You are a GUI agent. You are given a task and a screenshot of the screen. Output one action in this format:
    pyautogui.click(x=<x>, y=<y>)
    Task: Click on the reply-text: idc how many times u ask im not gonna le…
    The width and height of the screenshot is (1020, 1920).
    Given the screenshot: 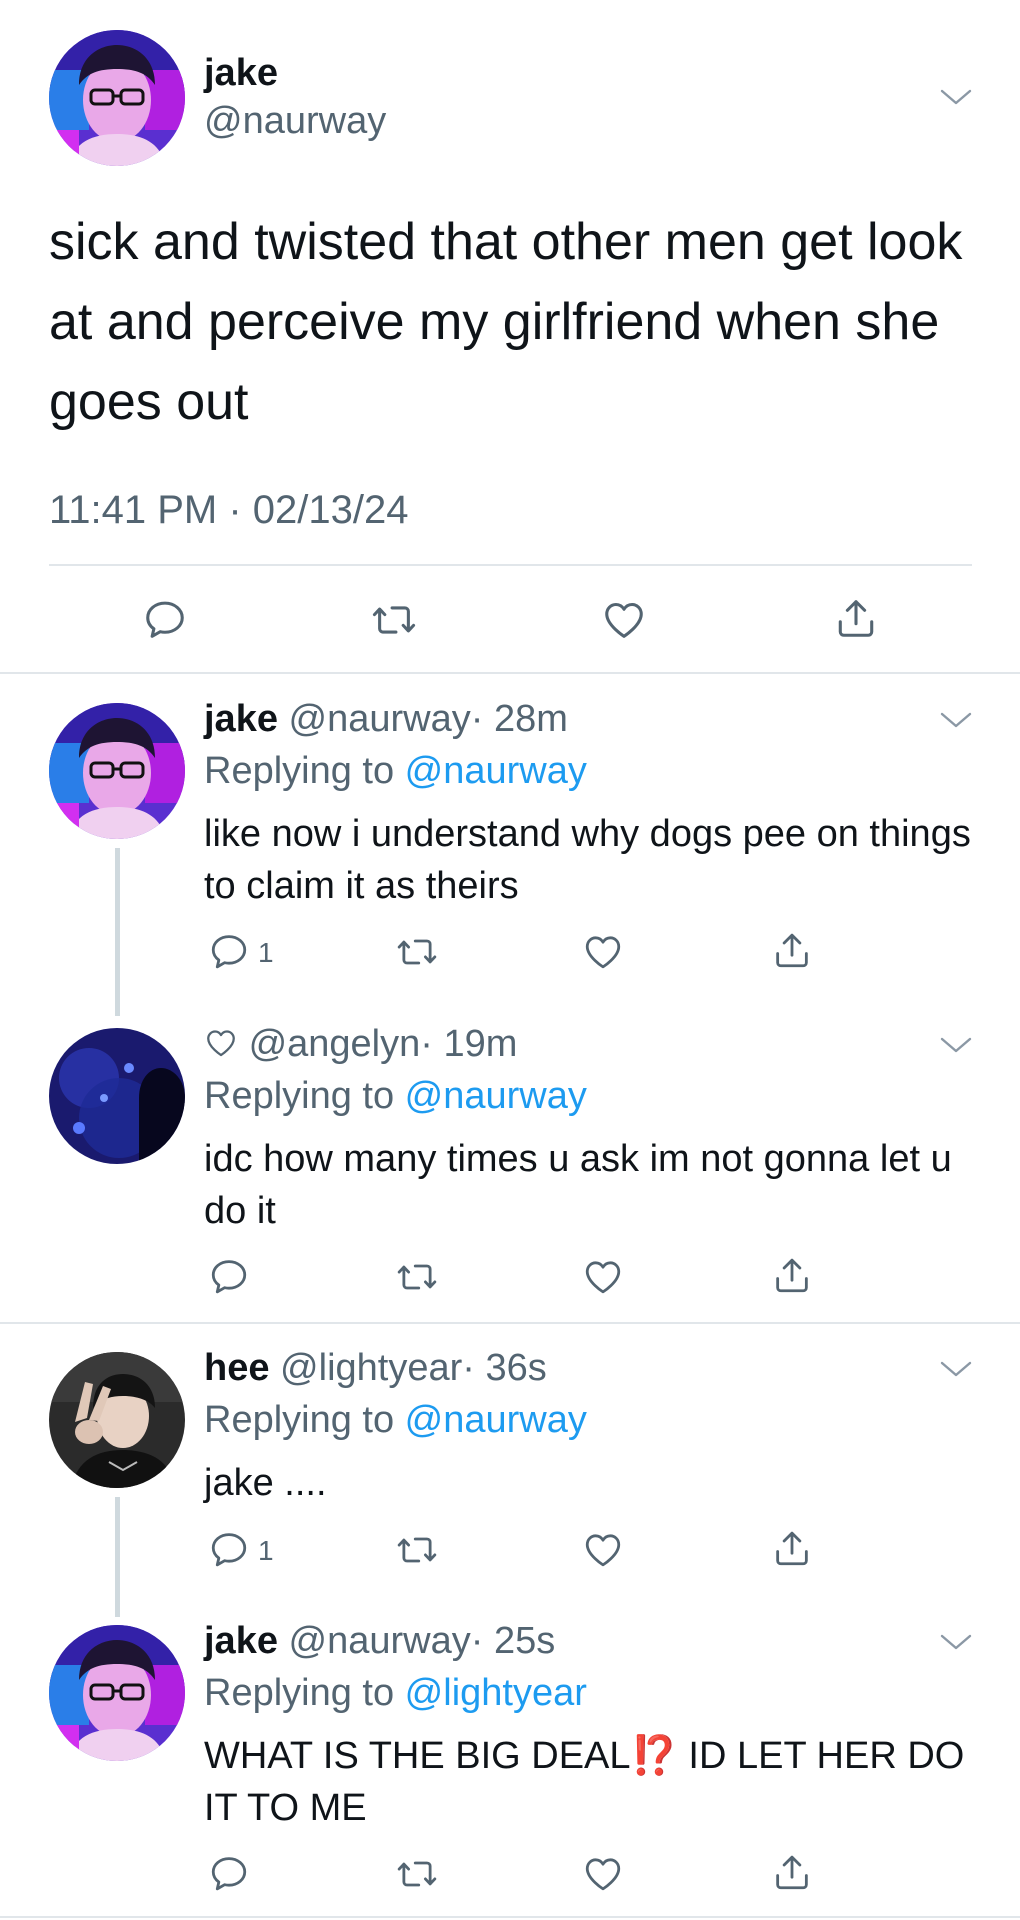 What is the action you would take?
    pyautogui.click(x=578, y=1185)
    